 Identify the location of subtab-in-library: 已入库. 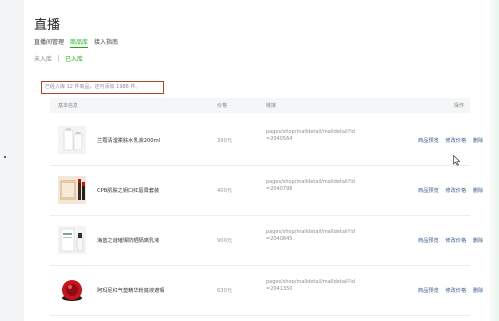
(74, 58).